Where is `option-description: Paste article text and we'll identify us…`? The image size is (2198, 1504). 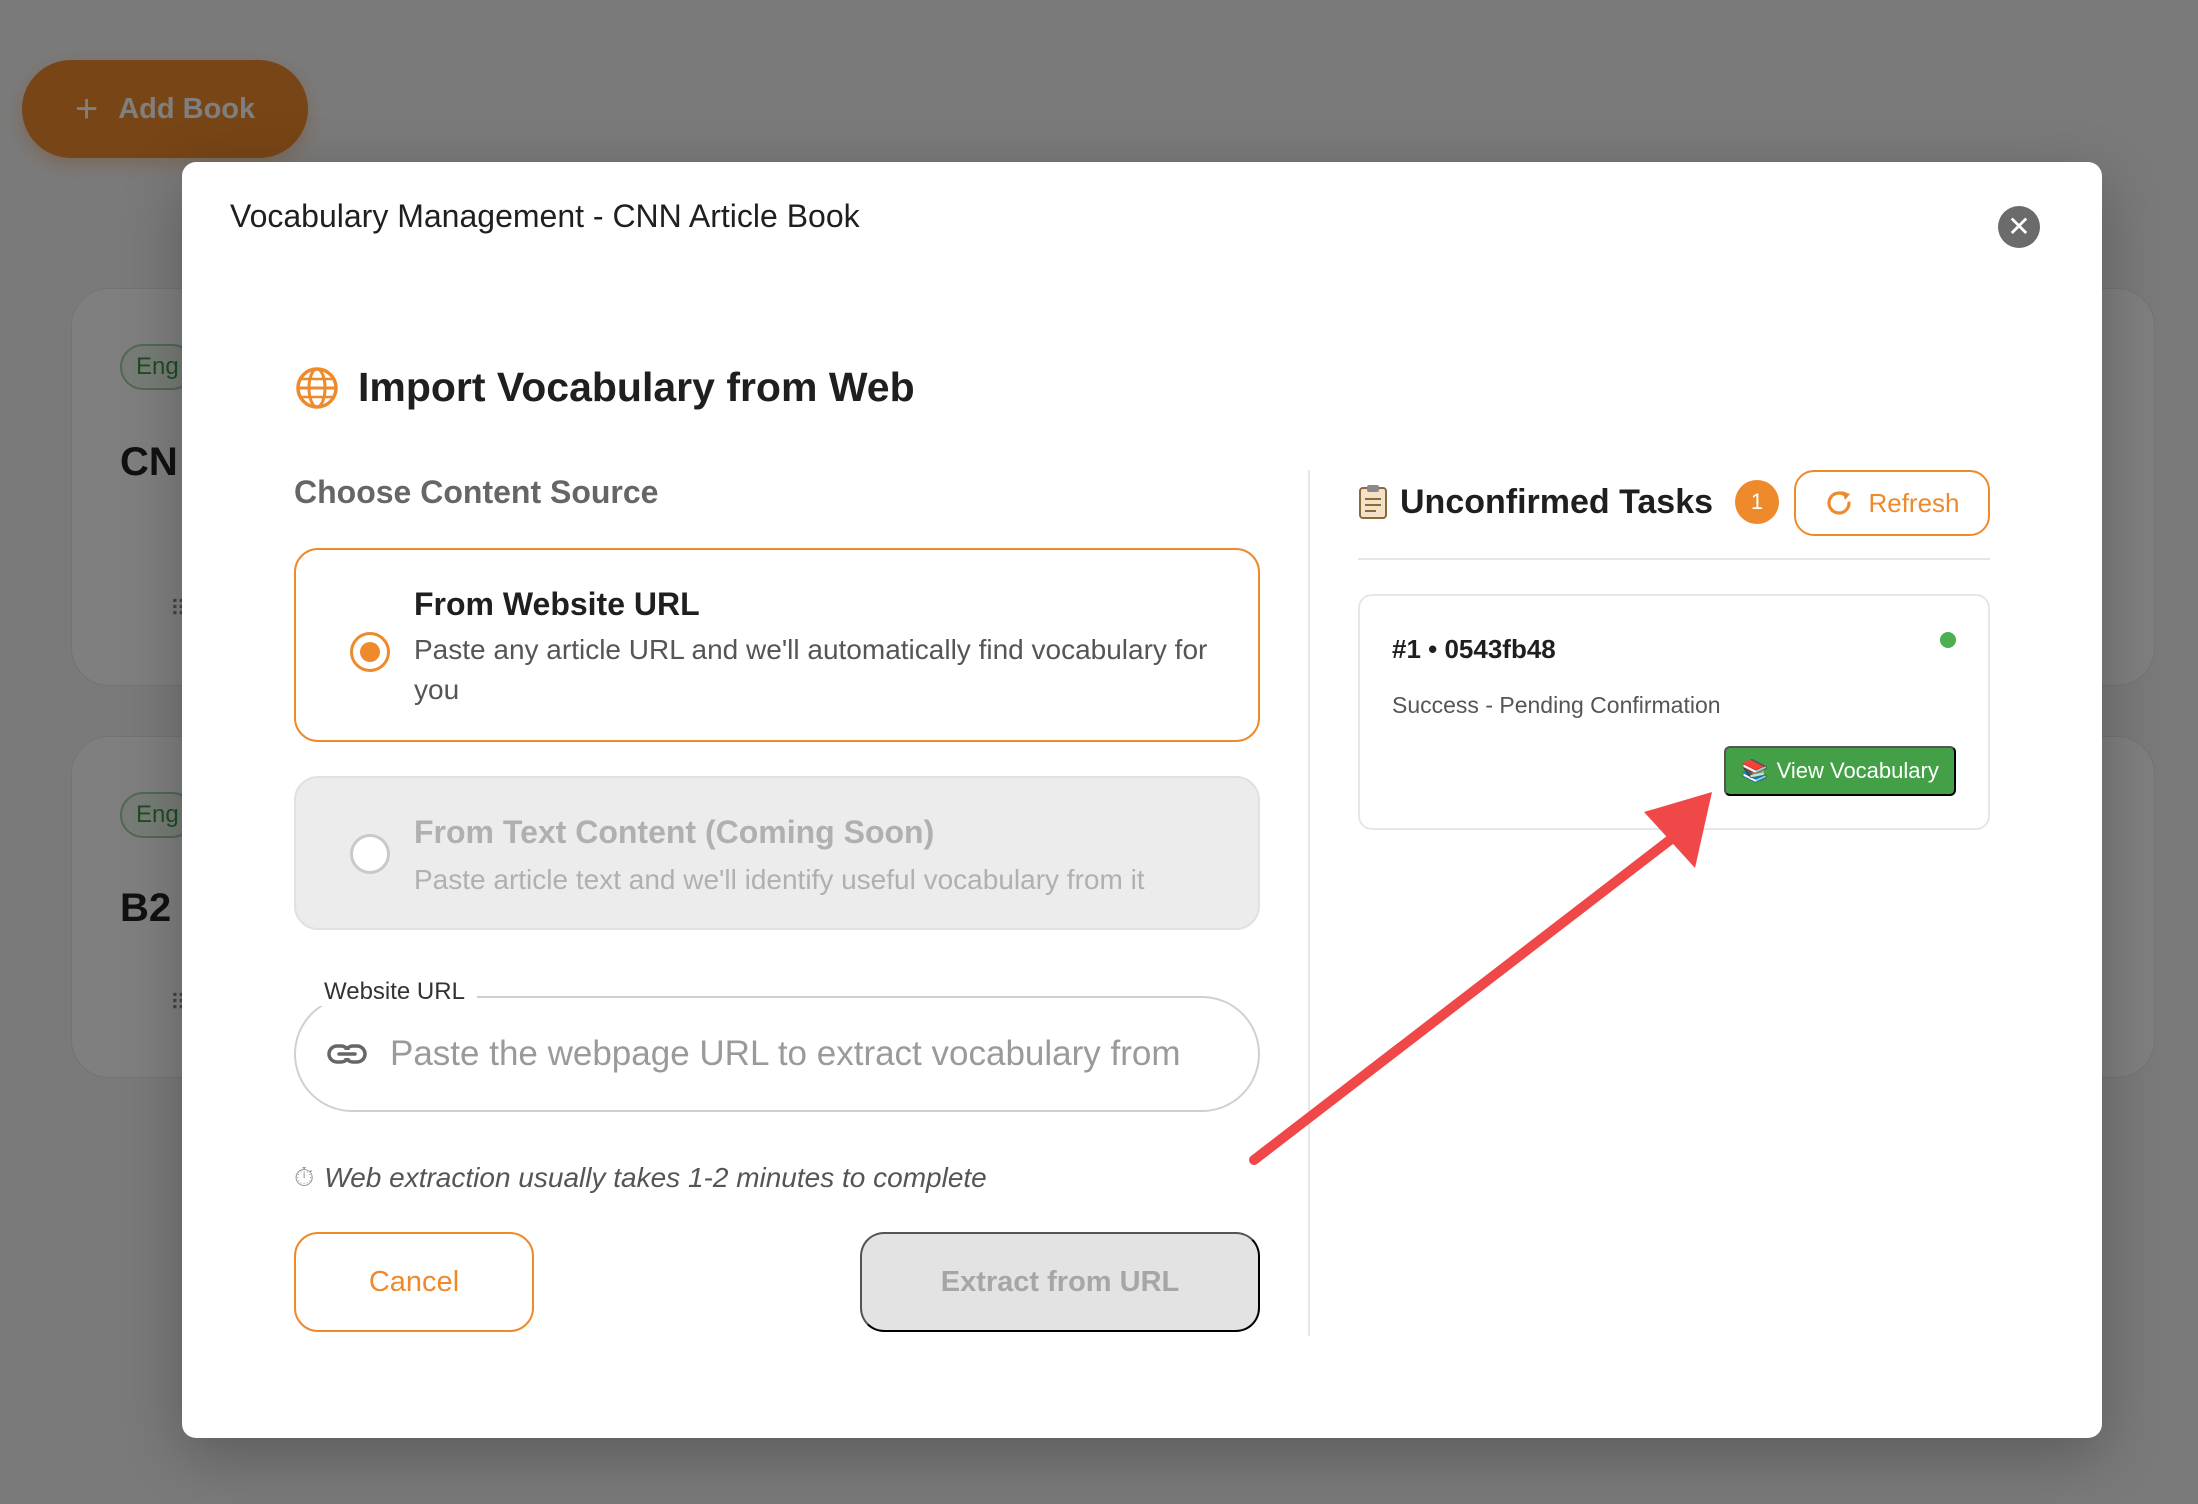 option-description: Paste article text and we'll identify us… is located at coordinates (779, 879).